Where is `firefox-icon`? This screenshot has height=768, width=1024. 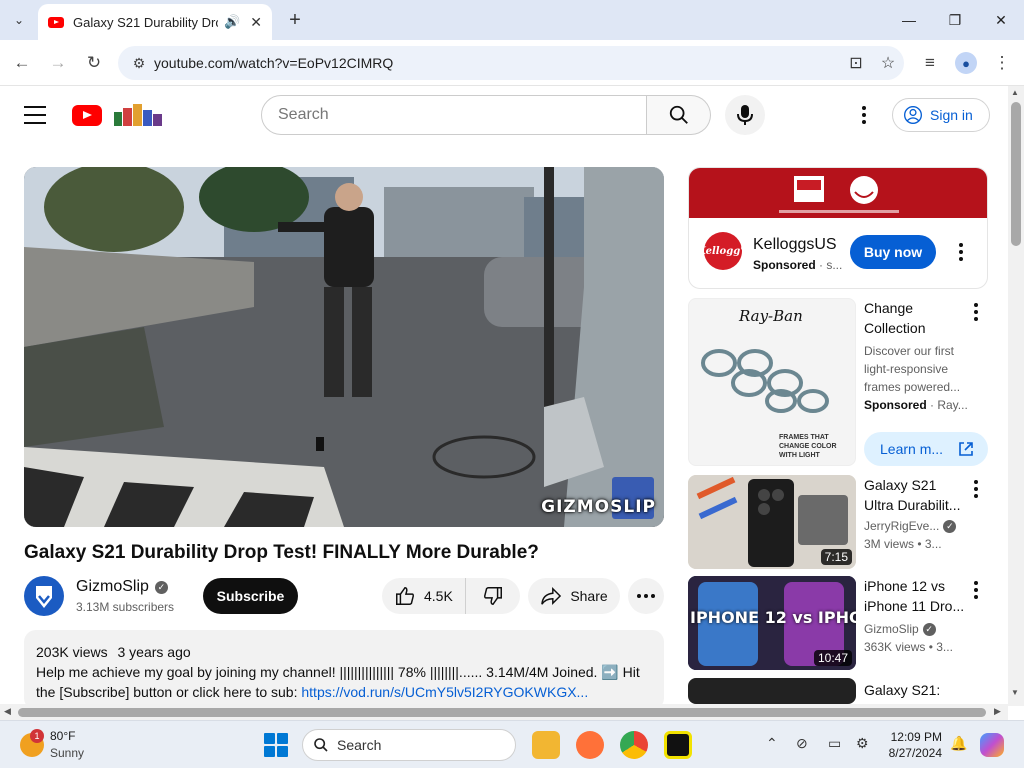
firefox-icon is located at coordinates (590, 745).